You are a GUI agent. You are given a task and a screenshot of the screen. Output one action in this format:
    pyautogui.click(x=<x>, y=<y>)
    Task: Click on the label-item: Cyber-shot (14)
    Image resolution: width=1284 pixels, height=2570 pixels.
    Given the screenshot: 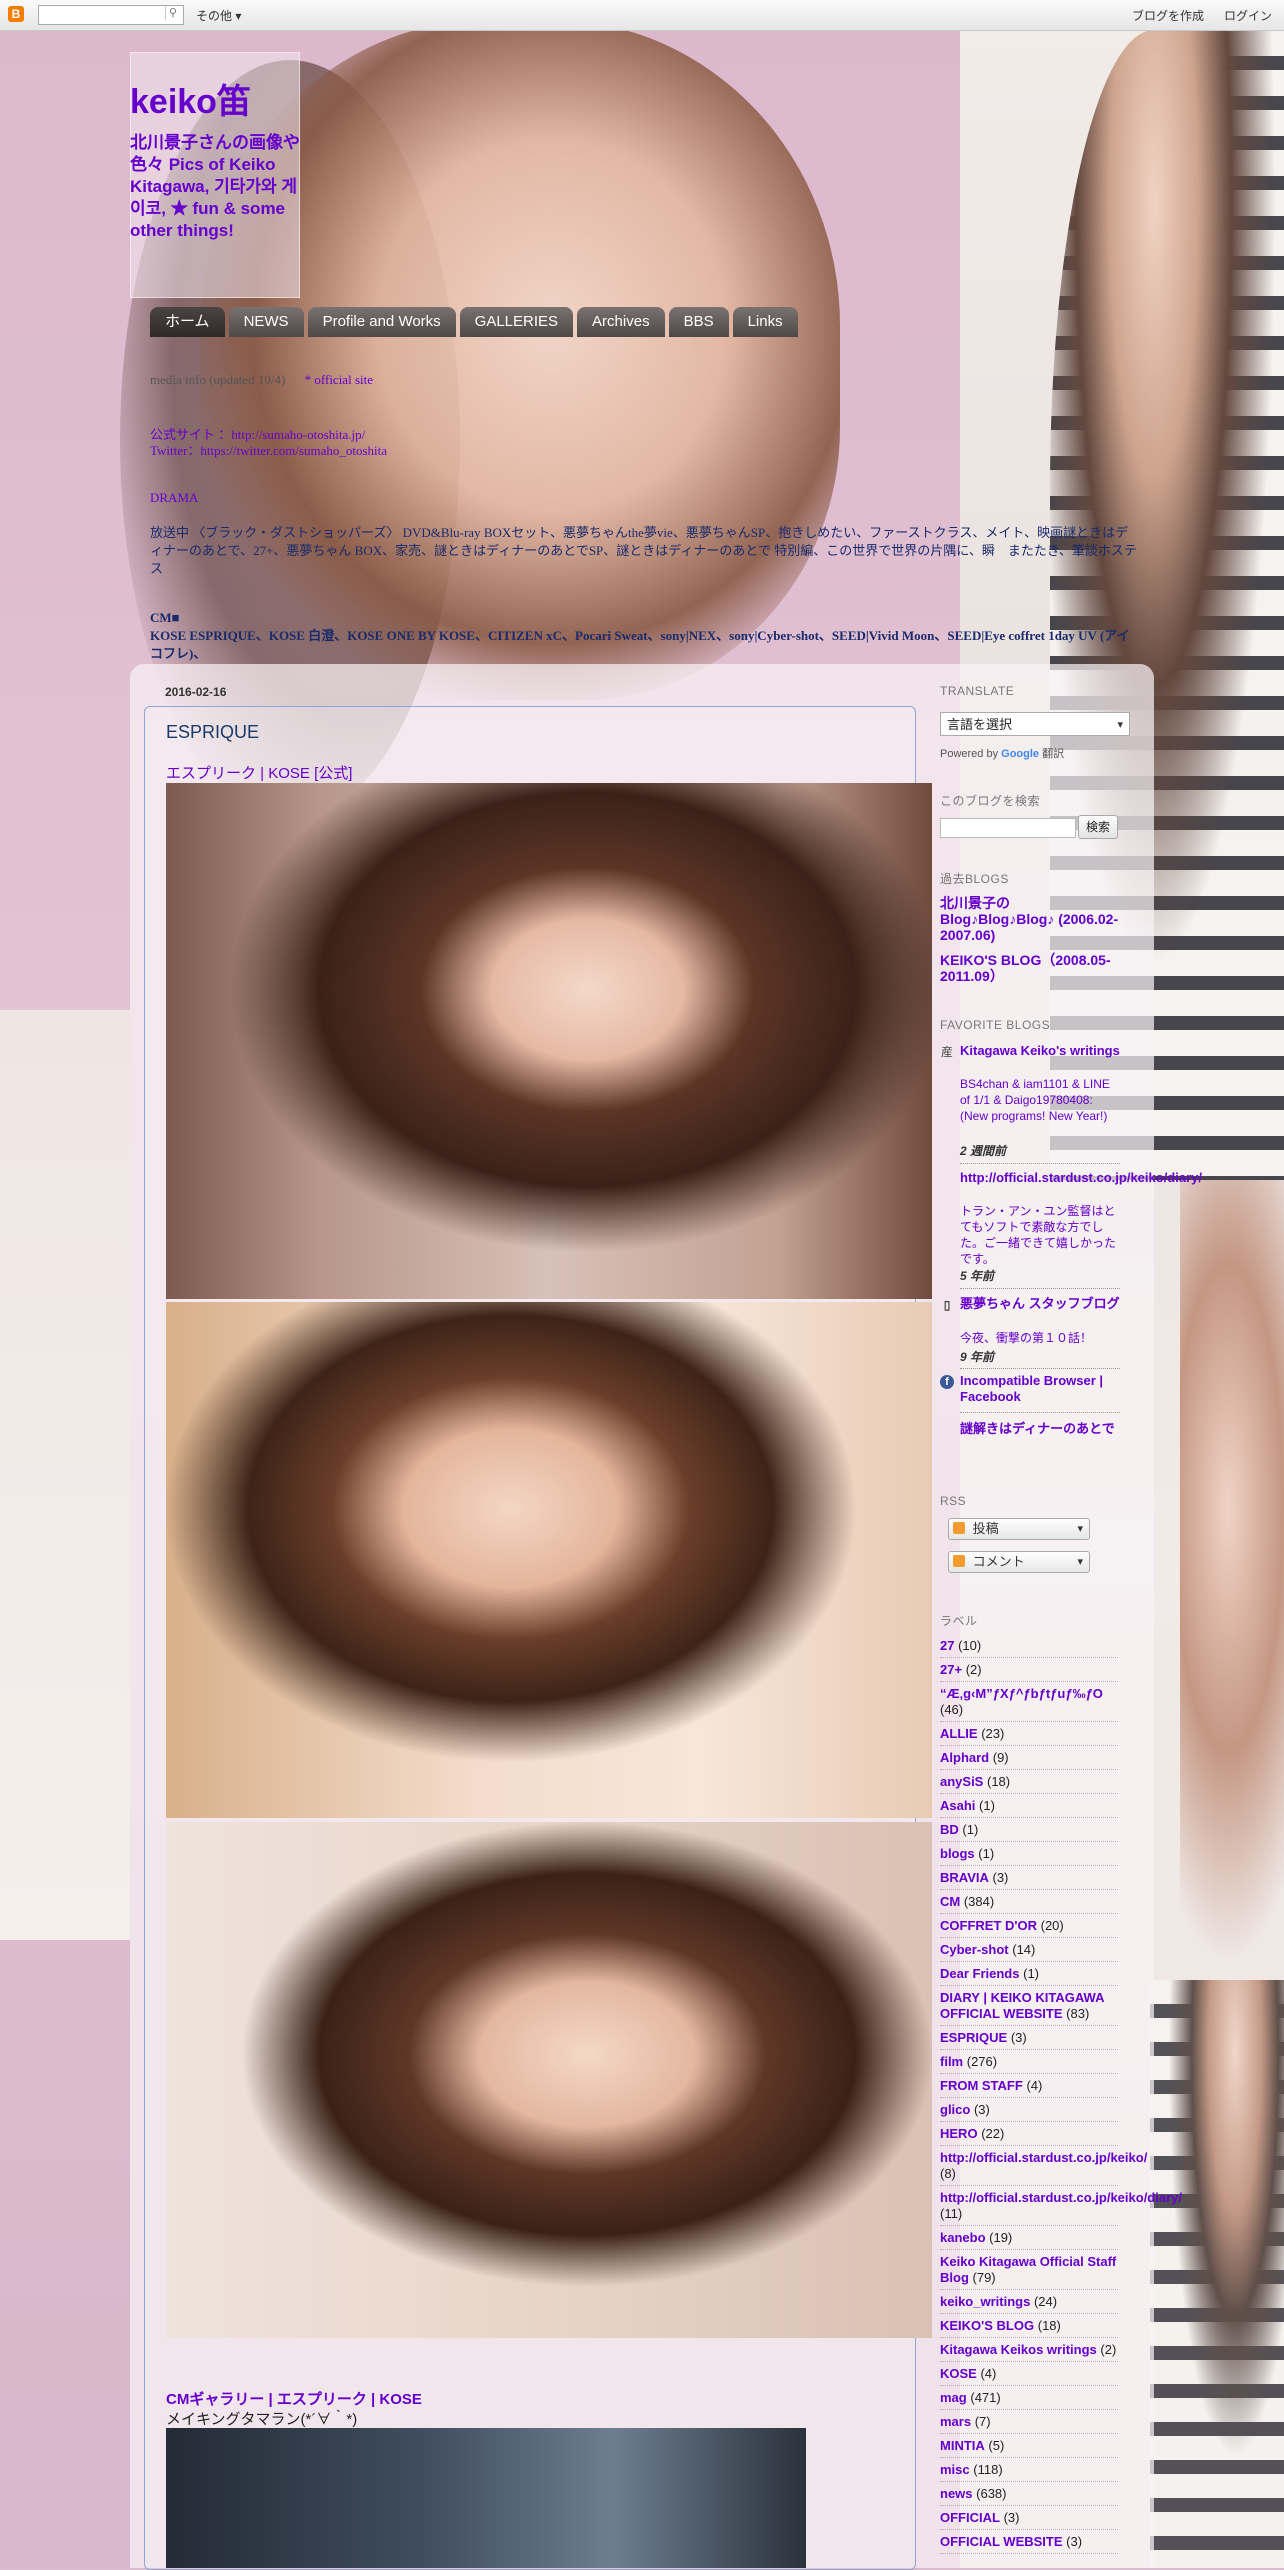 What is the action you would take?
    pyautogui.click(x=1029, y=1950)
    